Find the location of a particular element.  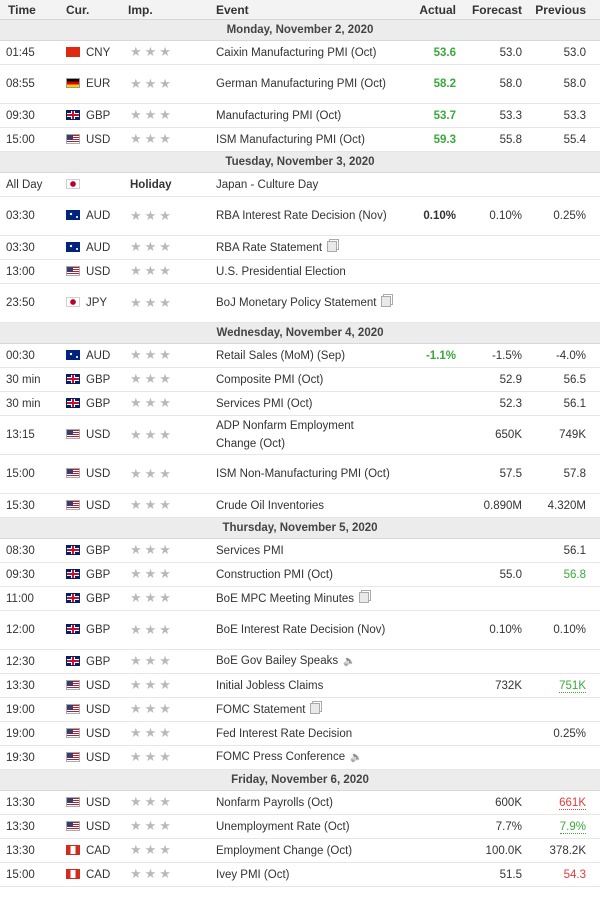

event-name-cell: ADP Nonfarm Employment Change (Oct) is located at coordinates (308, 435).